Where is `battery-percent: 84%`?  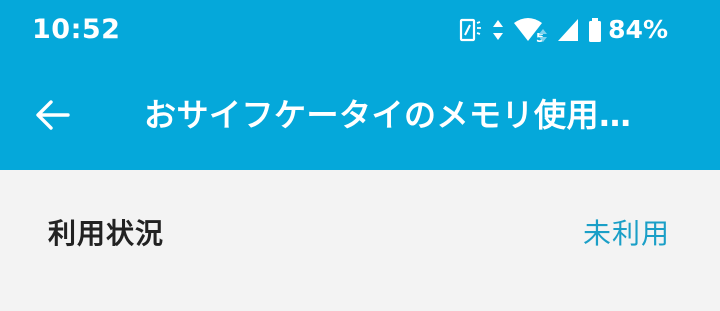 battery-percent: 84% is located at coordinates (638, 29).